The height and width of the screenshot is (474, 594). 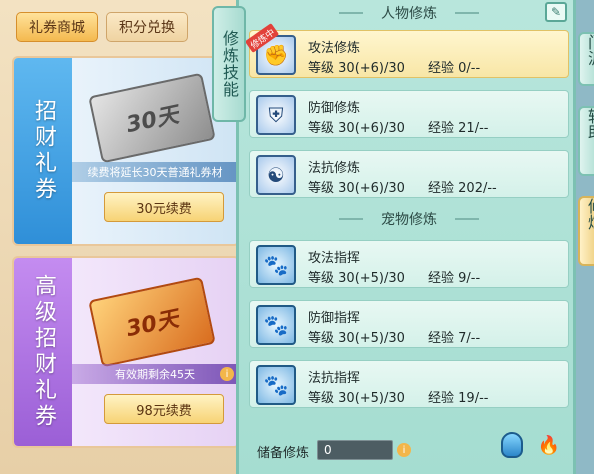 What do you see at coordinates (473, 128) in the screenshot?
I see `exp-value: 21/--` at bounding box center [473, 128].